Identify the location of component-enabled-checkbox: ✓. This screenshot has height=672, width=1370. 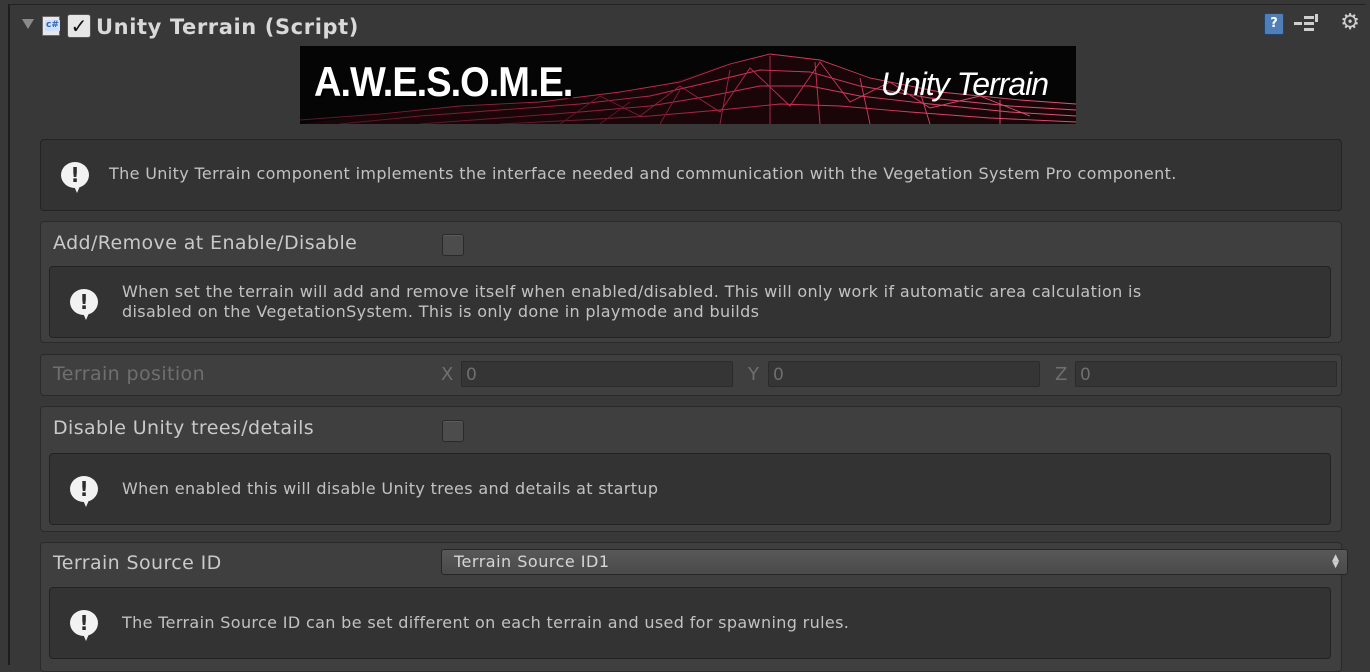
(79, 26).